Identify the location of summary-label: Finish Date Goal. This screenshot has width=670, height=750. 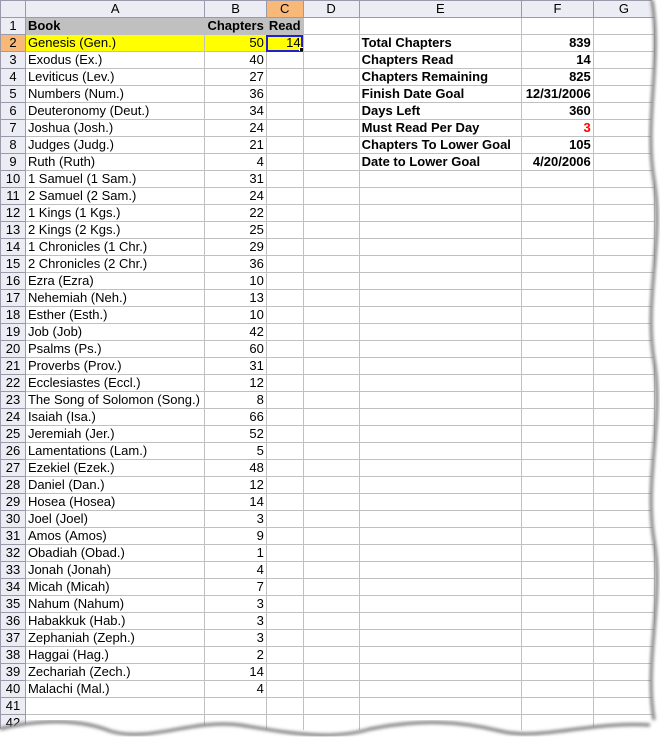
(440, 94).